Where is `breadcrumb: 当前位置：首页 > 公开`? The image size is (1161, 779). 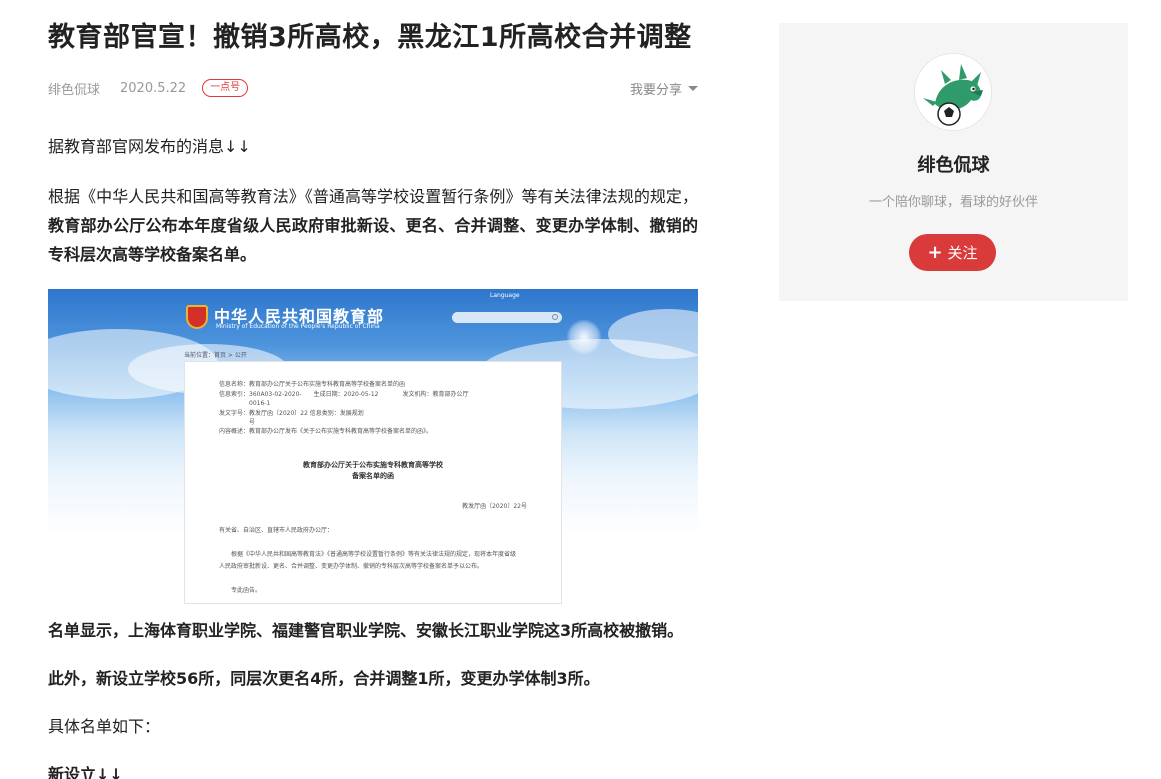
breadcrumb: 当前位置：首页 > 公开 is located at coordinates (215, 355).